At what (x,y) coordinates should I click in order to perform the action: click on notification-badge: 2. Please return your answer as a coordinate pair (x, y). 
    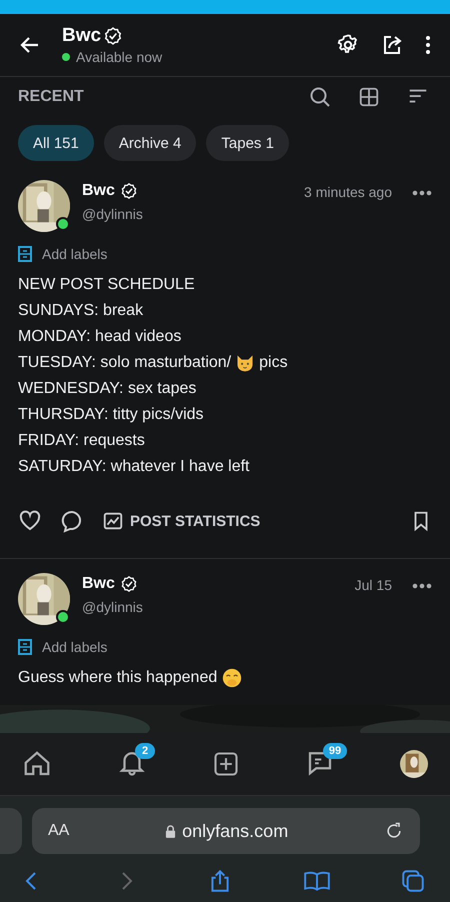
    Looking at the image, I should click on (145, 750).